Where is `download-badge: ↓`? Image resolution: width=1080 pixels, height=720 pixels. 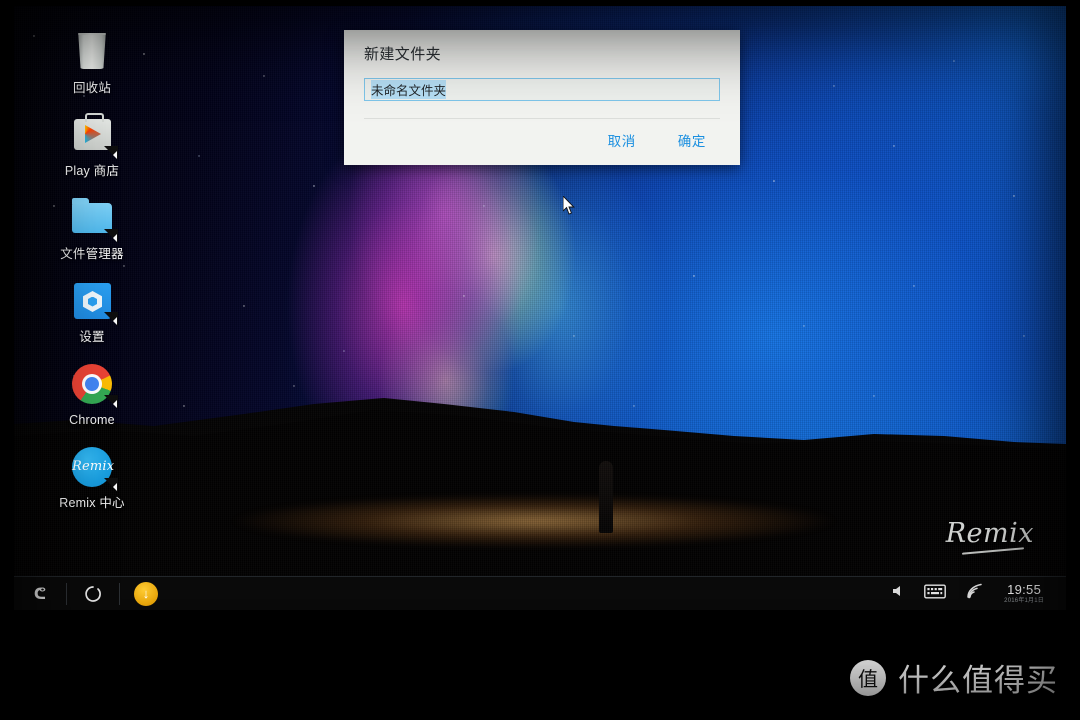 download-badge: ↓ is located at coordinates (146, 593).